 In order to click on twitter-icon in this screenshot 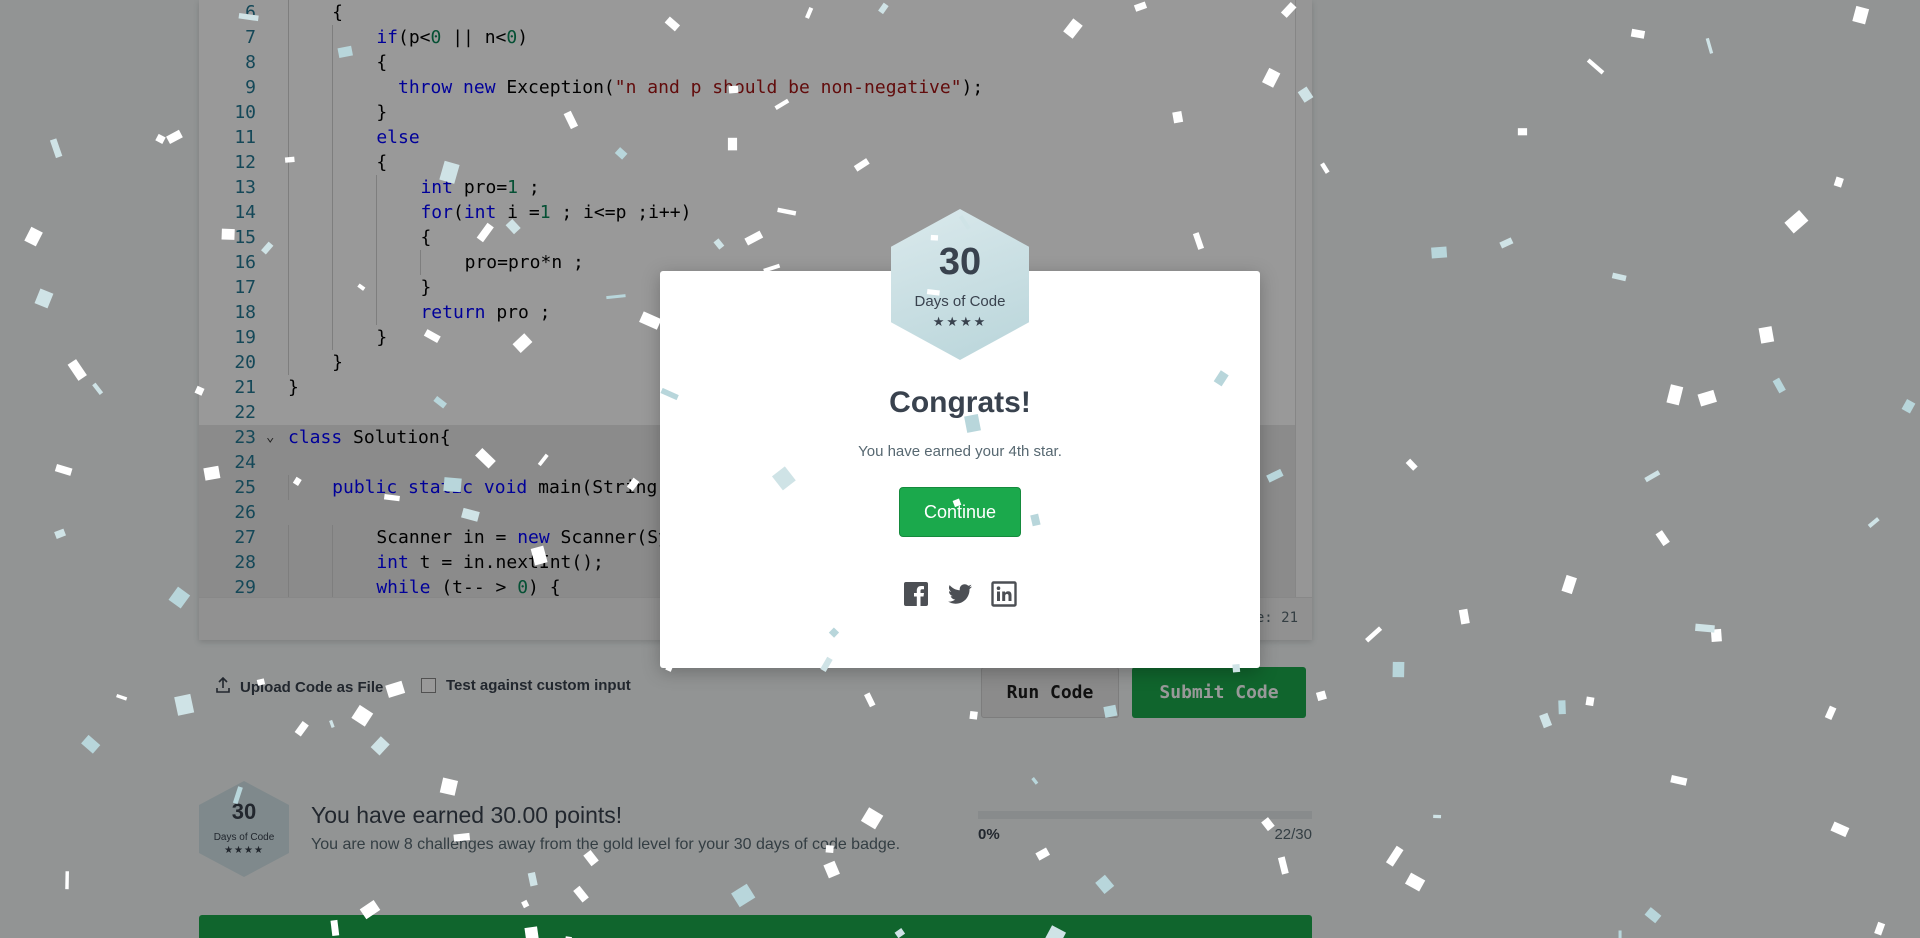, I will do `click(960, 594)`.